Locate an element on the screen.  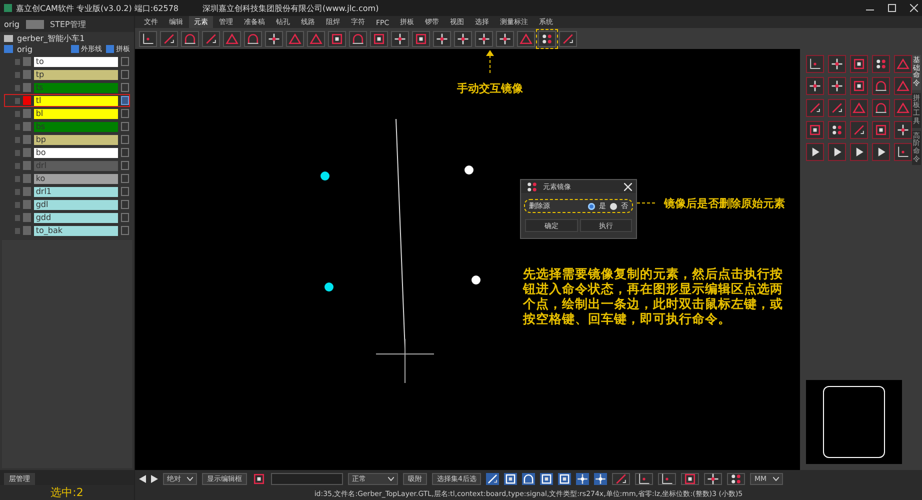
layer-name: gdl is located at coordinates (76, 205).